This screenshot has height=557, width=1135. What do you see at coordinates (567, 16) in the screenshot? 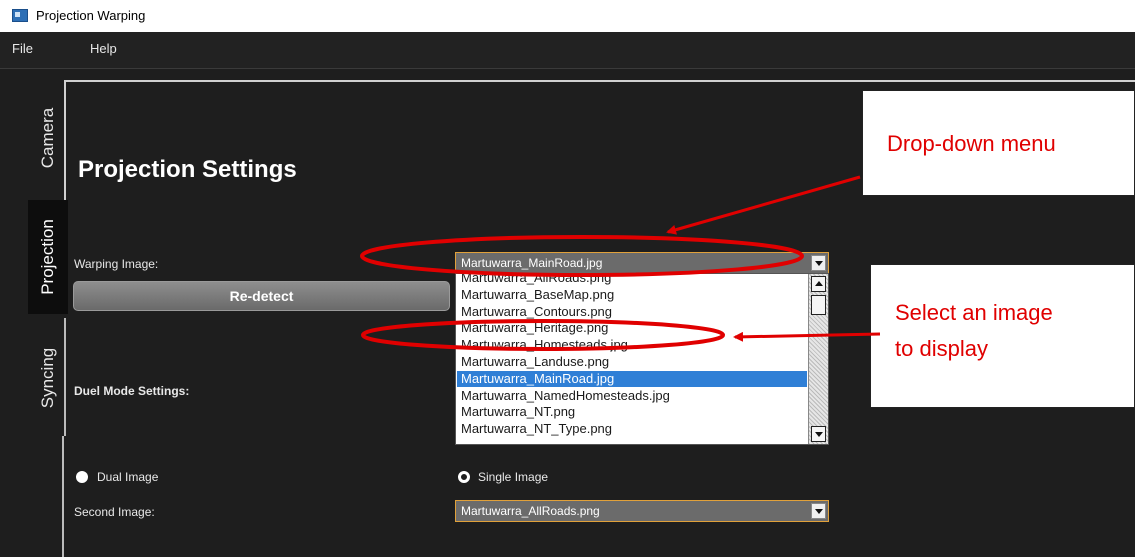
I see `title-bar: Projection Warping` at bounding box center [567, 16].